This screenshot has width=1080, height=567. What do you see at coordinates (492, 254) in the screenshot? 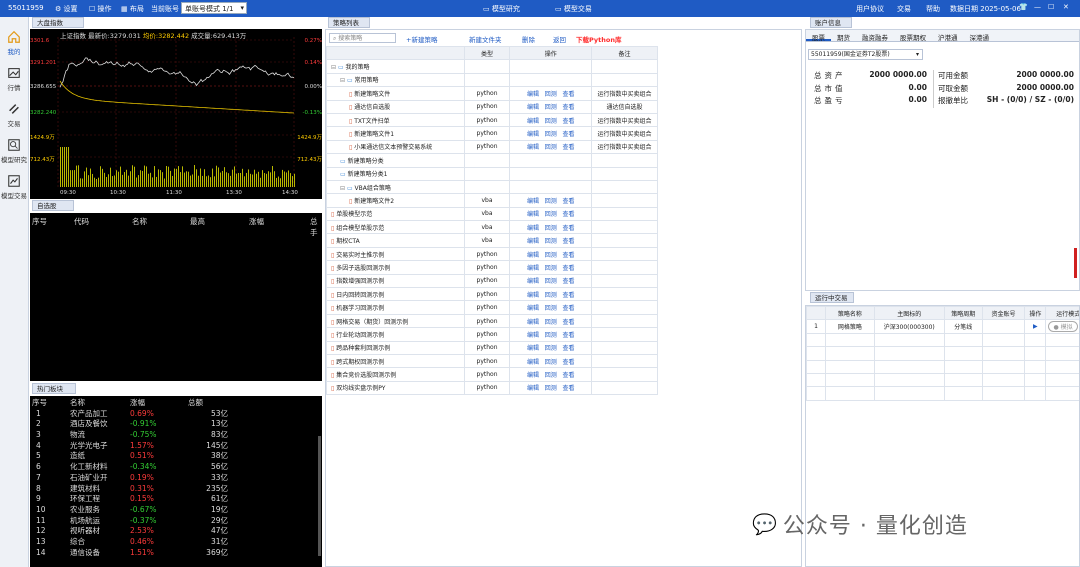
I see `strategy-row: ▯ 交易实时主推示例 python 编辑 回测 查看` at bounding box center [492, 254].